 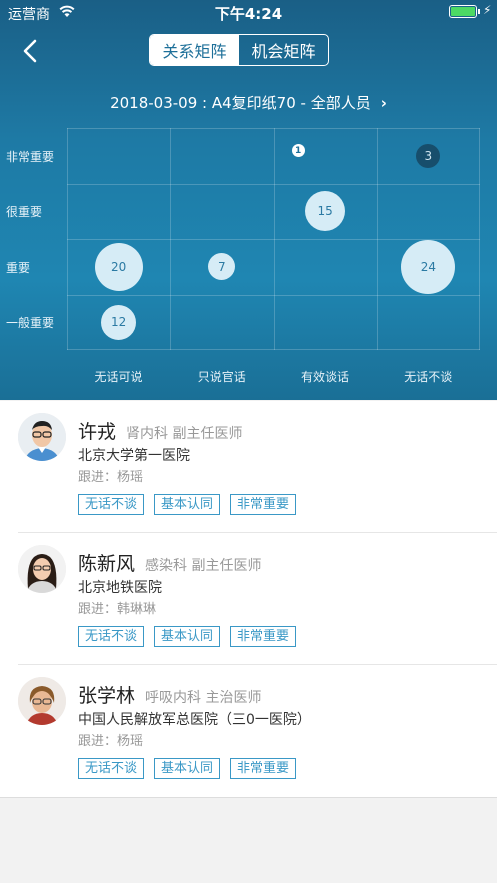 What do you see at coordinates (118, 266) in the screenshot?
I see `matrix-bubble: 20` at bounding box center [118, 266].